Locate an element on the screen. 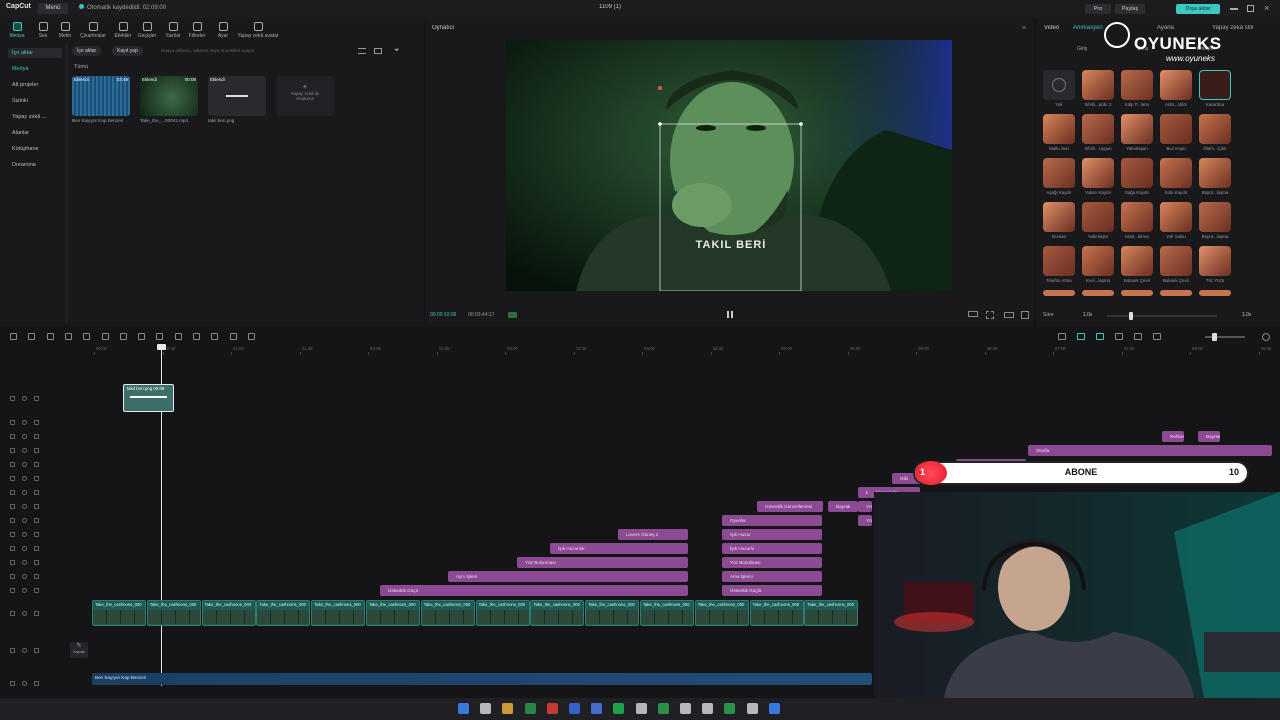 This screenshot has height=720, width=1280. export-button: Dışa aktar is located at coordinates (1198, 9).